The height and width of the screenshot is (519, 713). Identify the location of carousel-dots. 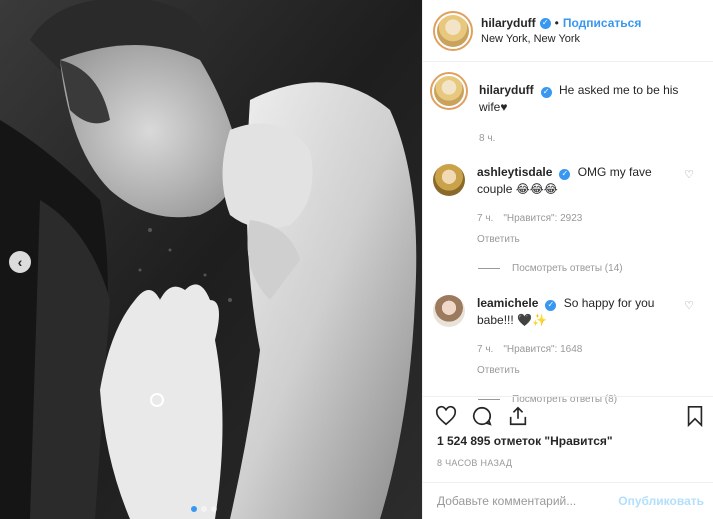
(204, 509).